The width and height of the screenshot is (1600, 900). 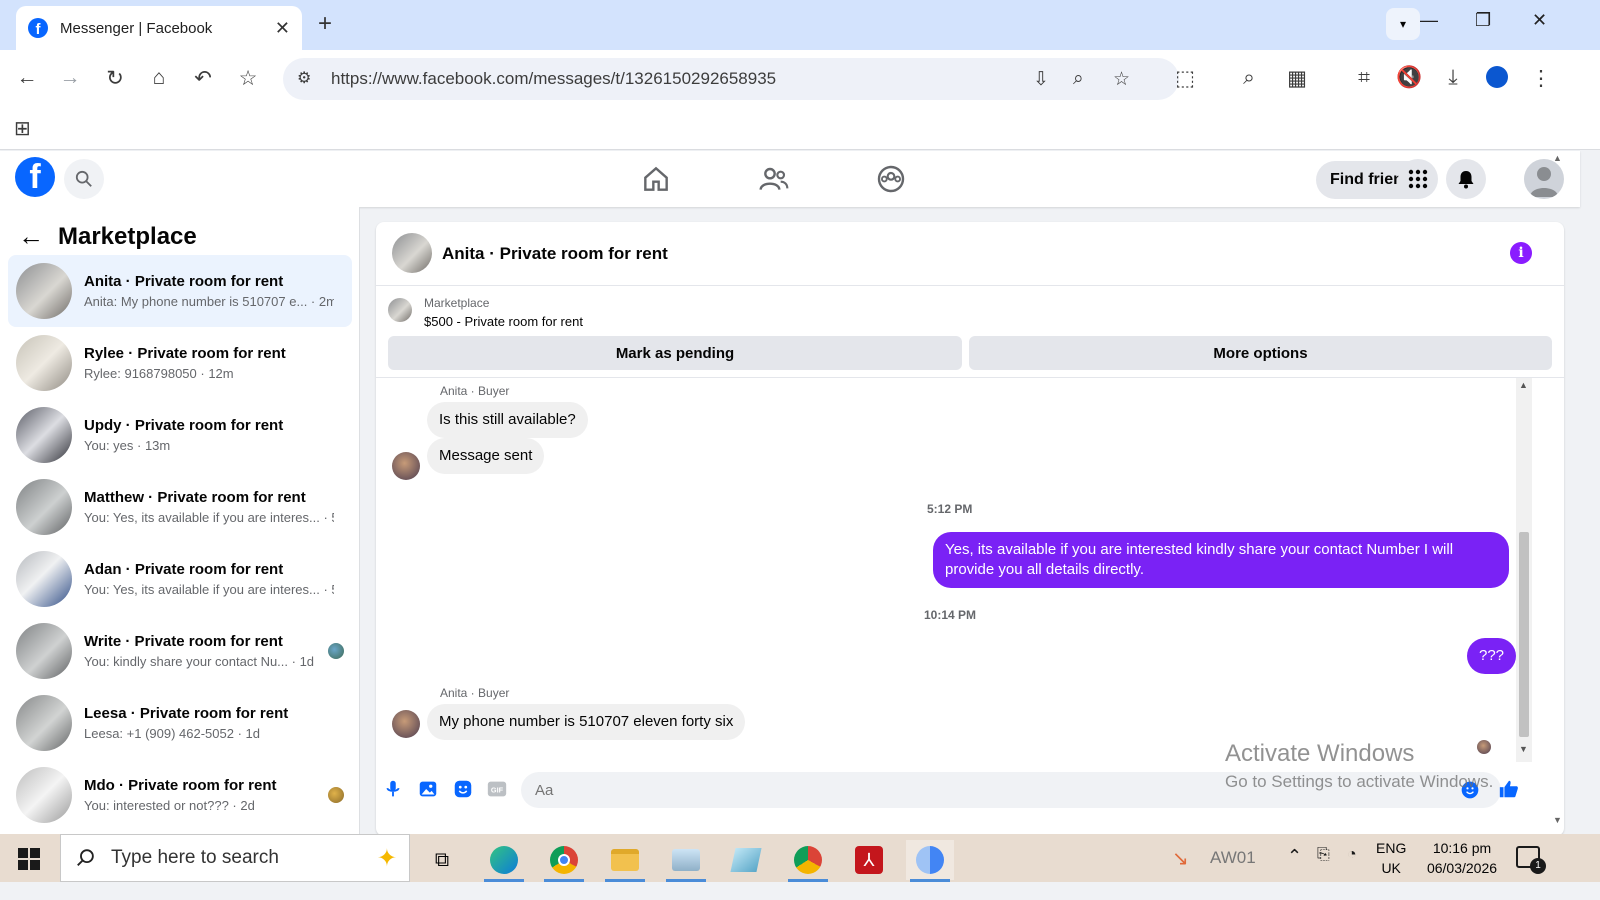 I want to click on tab-search-chevron-icon: ▾, so click(x=1403, y=24).